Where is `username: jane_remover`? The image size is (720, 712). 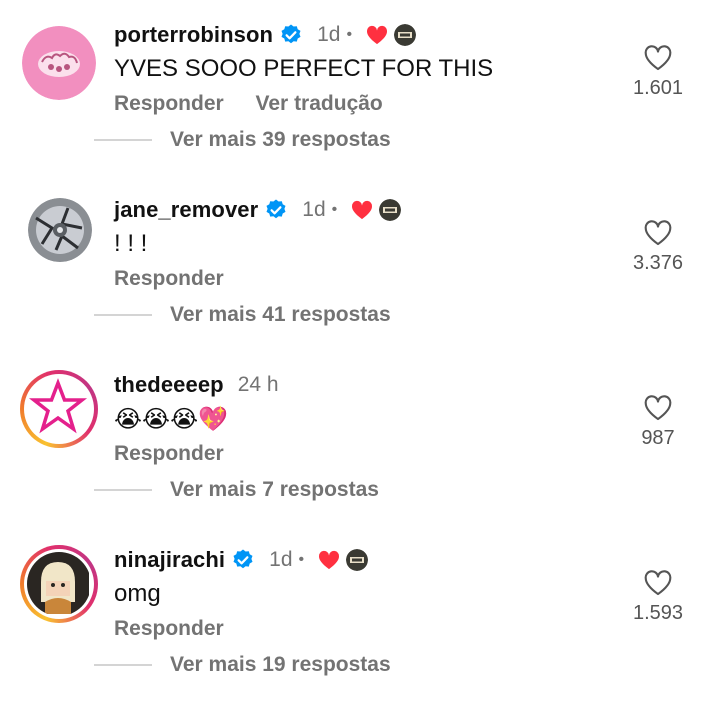 username: jane_remover is located at coordinates (186, 210).